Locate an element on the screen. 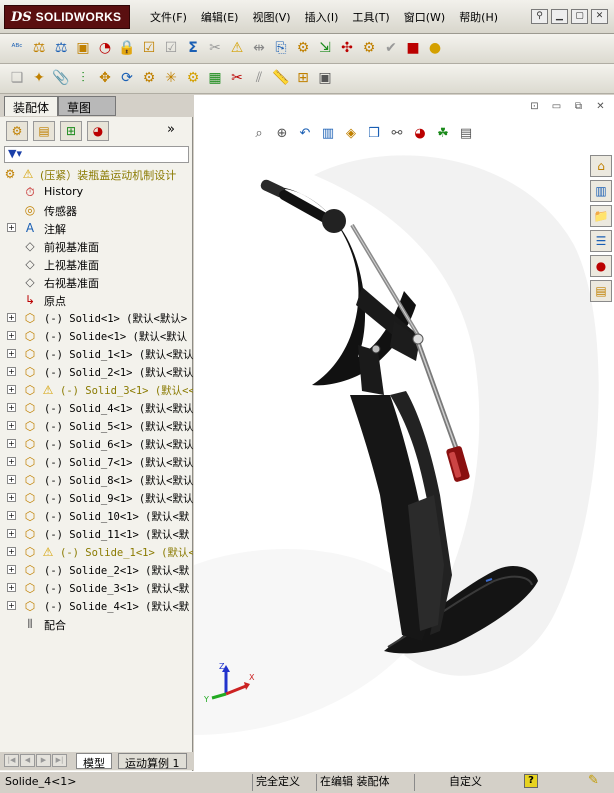 The height and width of the screenshot is (793, 614). display-manager-icon: ◕ is located at coordinates (98, 131).